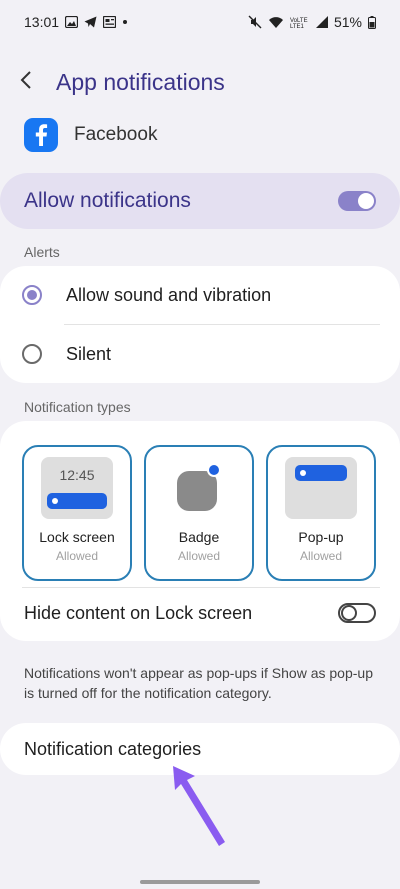  I want to click on tile-lock-screen: 12:45 Lock screen Allowed, so click(77, 513).